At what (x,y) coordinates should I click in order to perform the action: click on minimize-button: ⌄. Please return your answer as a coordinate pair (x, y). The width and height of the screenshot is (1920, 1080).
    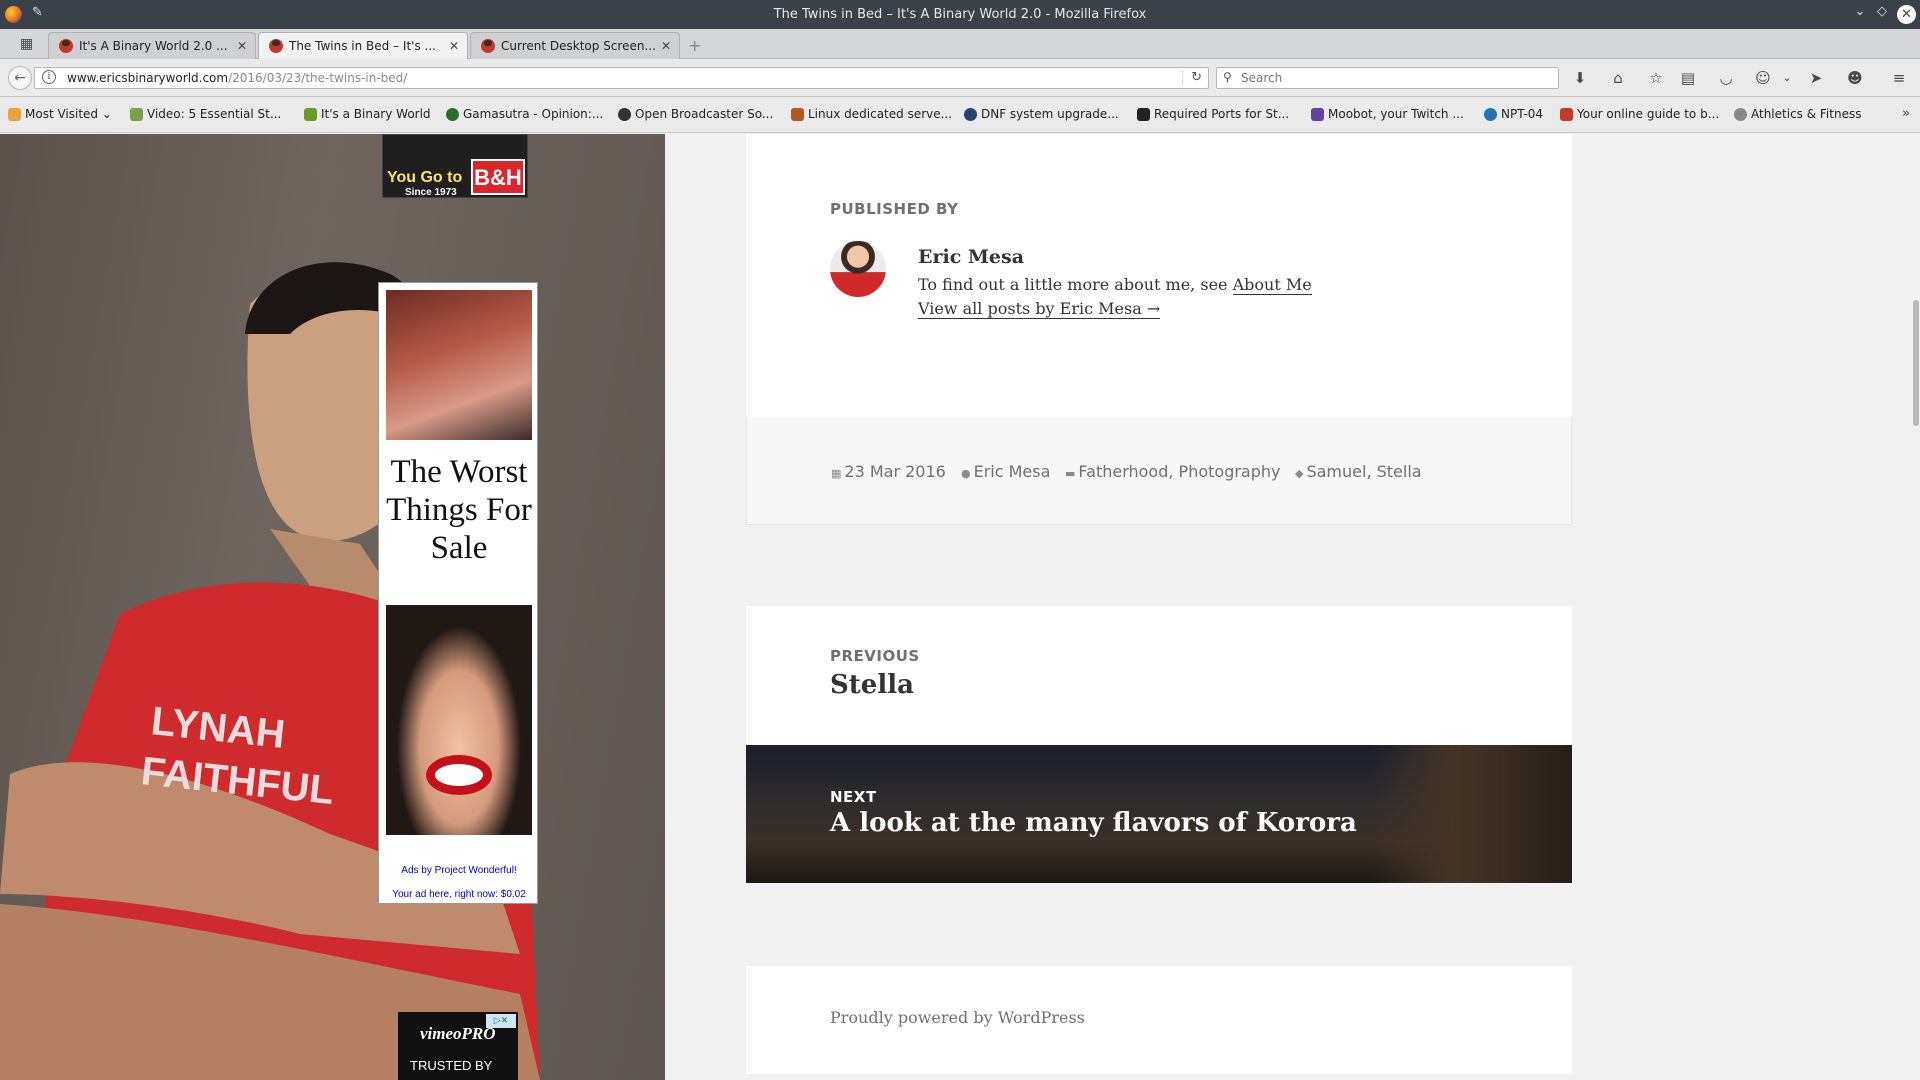
    Looking at the image, I should click on (1860, 11).